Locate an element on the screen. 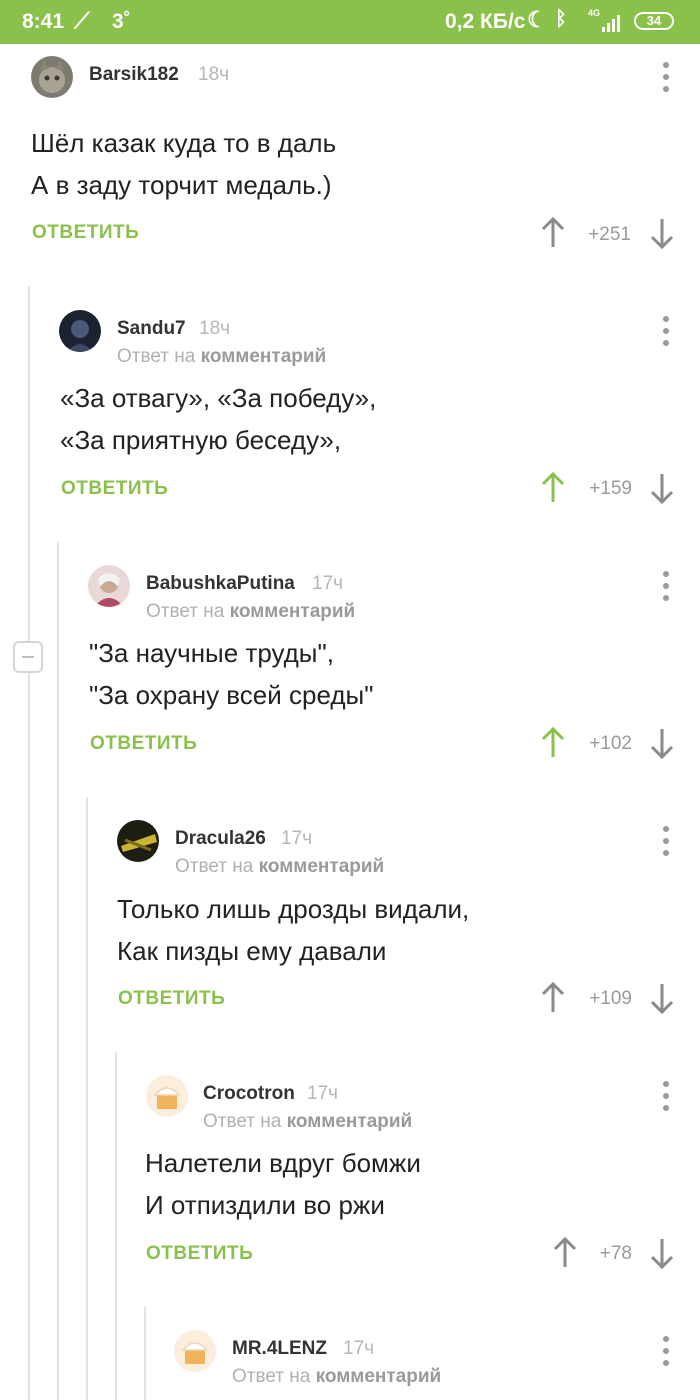 The image size is (700, 1400). author-name: Sandu7 is located at coordinates (151, 329).